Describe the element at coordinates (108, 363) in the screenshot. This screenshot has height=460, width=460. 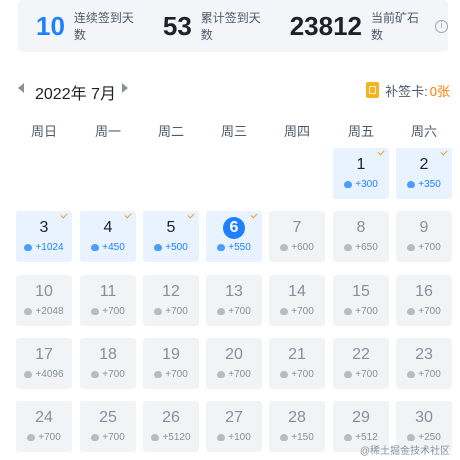
I see `calendar-day: 18 +700` at that location.